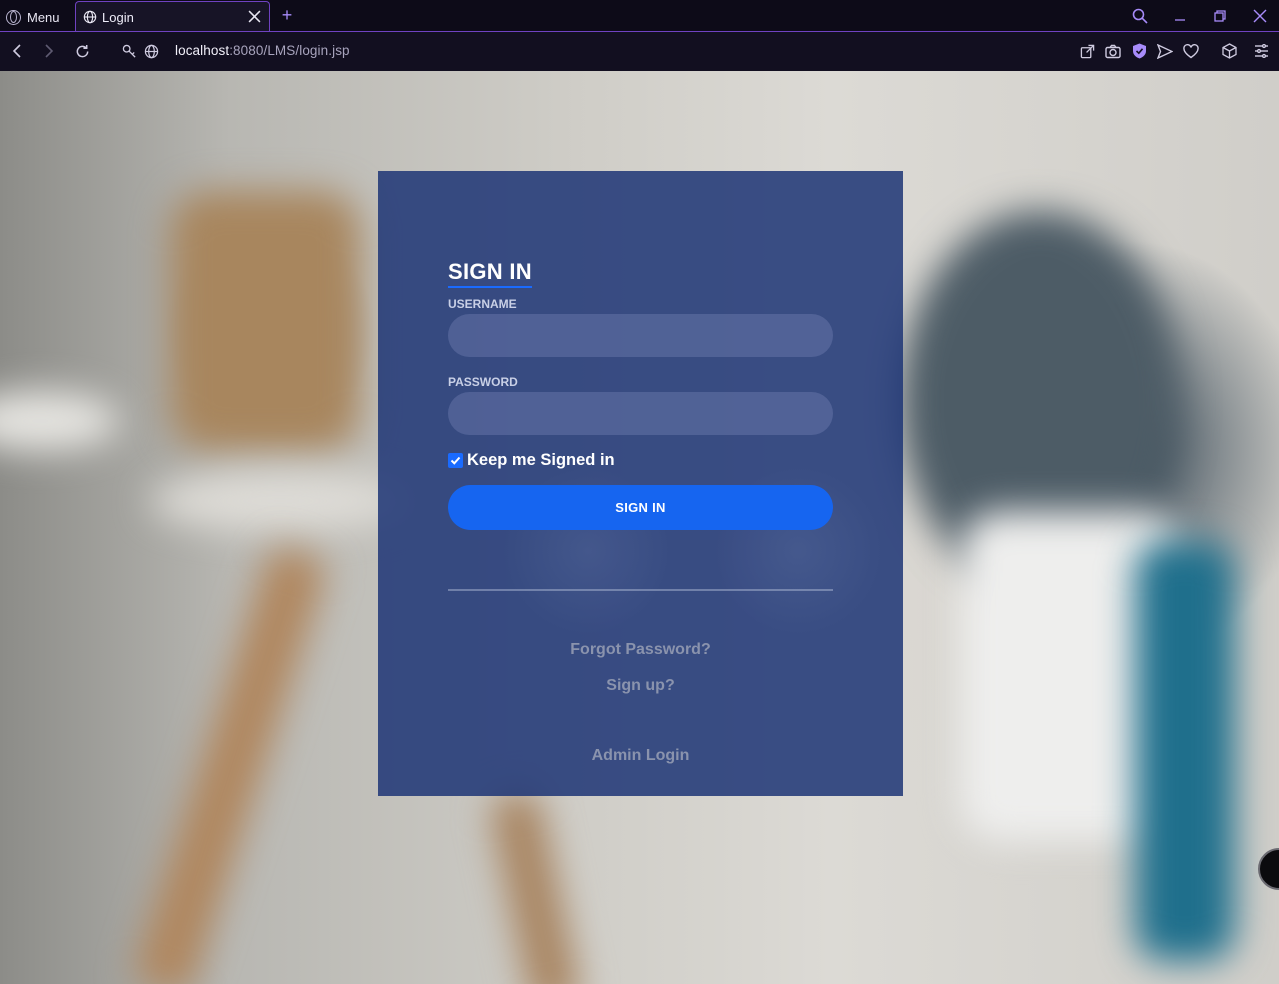  What do you see at coordinates (1087, 51) in the screenshot?
I see `share-icon` at bounding box center [1087, 51].